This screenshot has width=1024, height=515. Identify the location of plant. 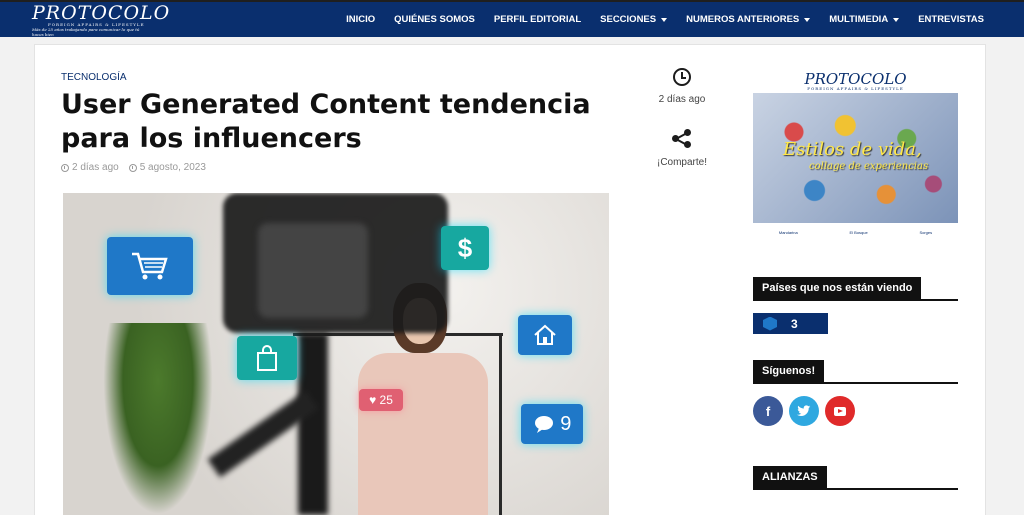
(158, 419).